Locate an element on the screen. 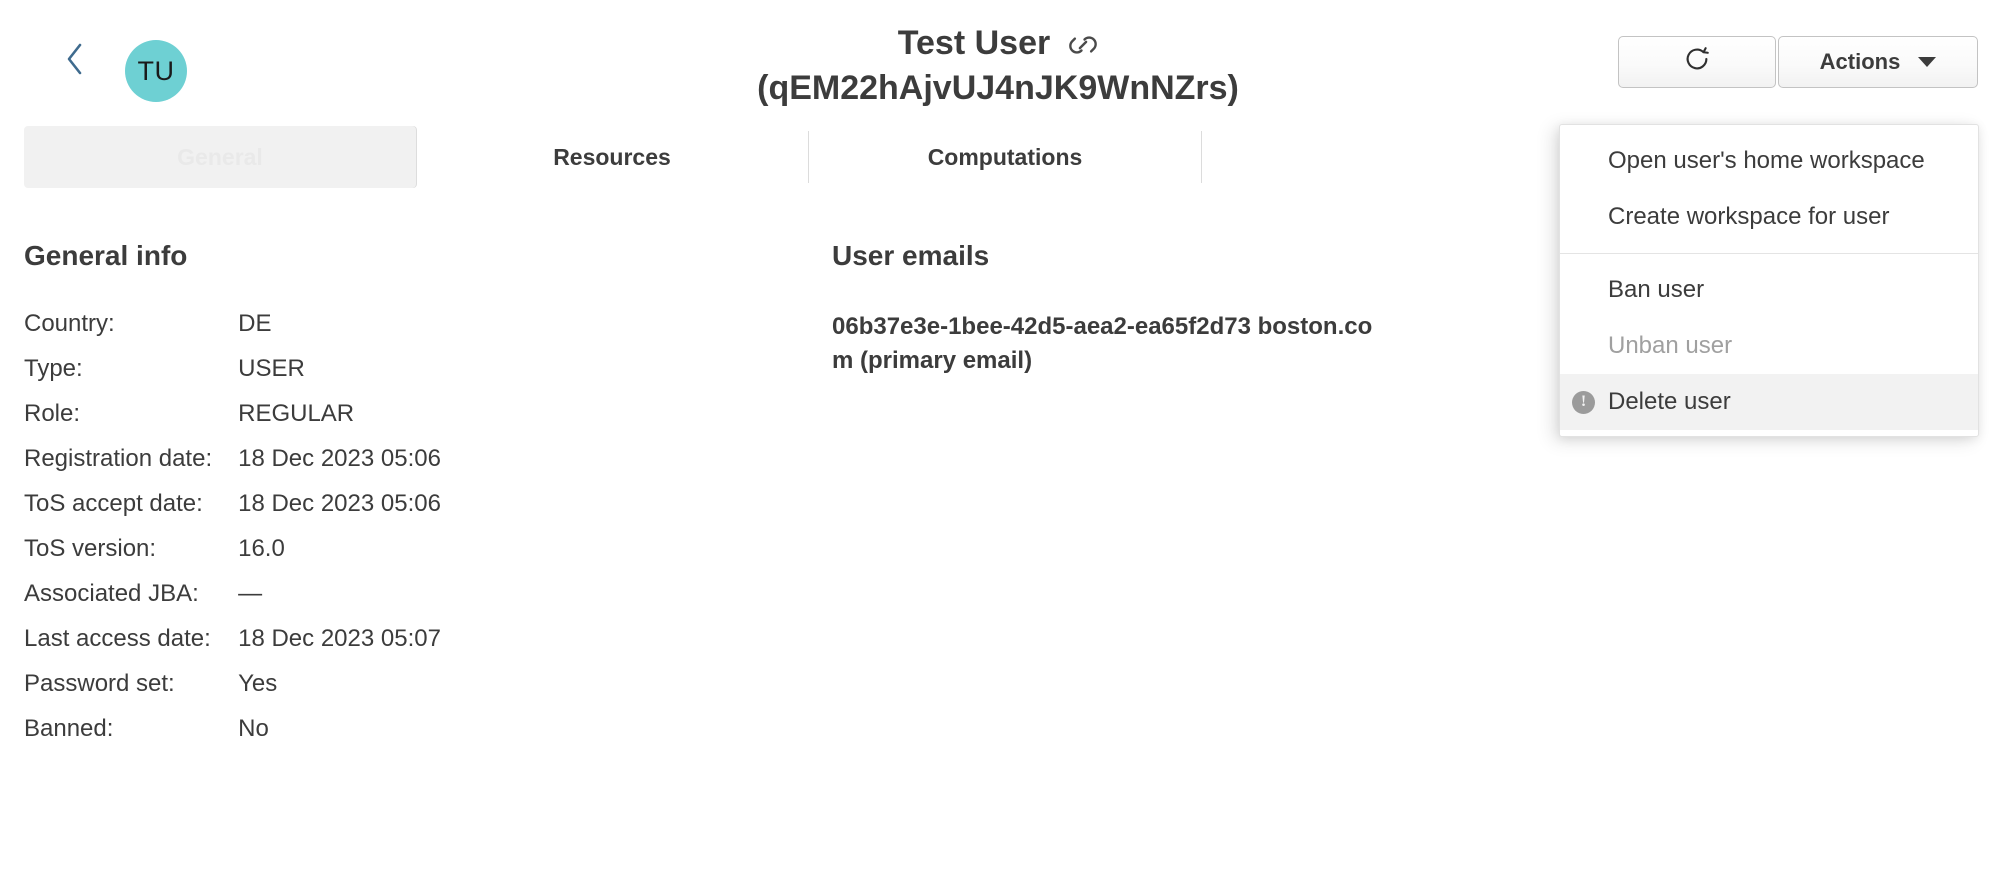 The image size is (1996, 890). table-row: Country: DE is located at coordinates (232, 332).